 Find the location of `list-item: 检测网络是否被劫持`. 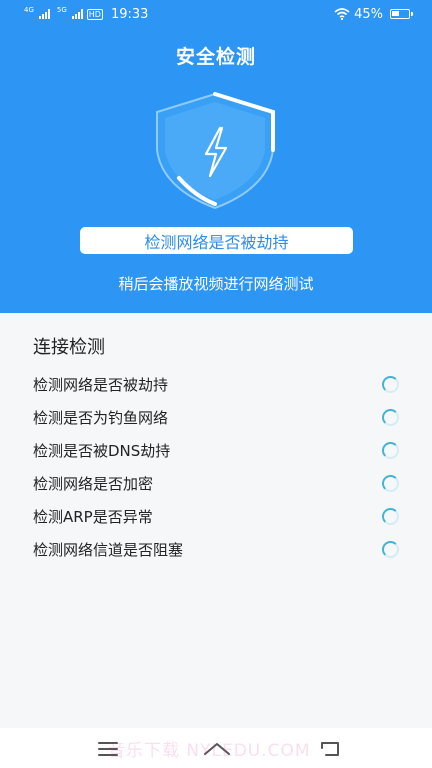

list-item: 检测网络是否被劫持 is located at coordinates (216, 384).